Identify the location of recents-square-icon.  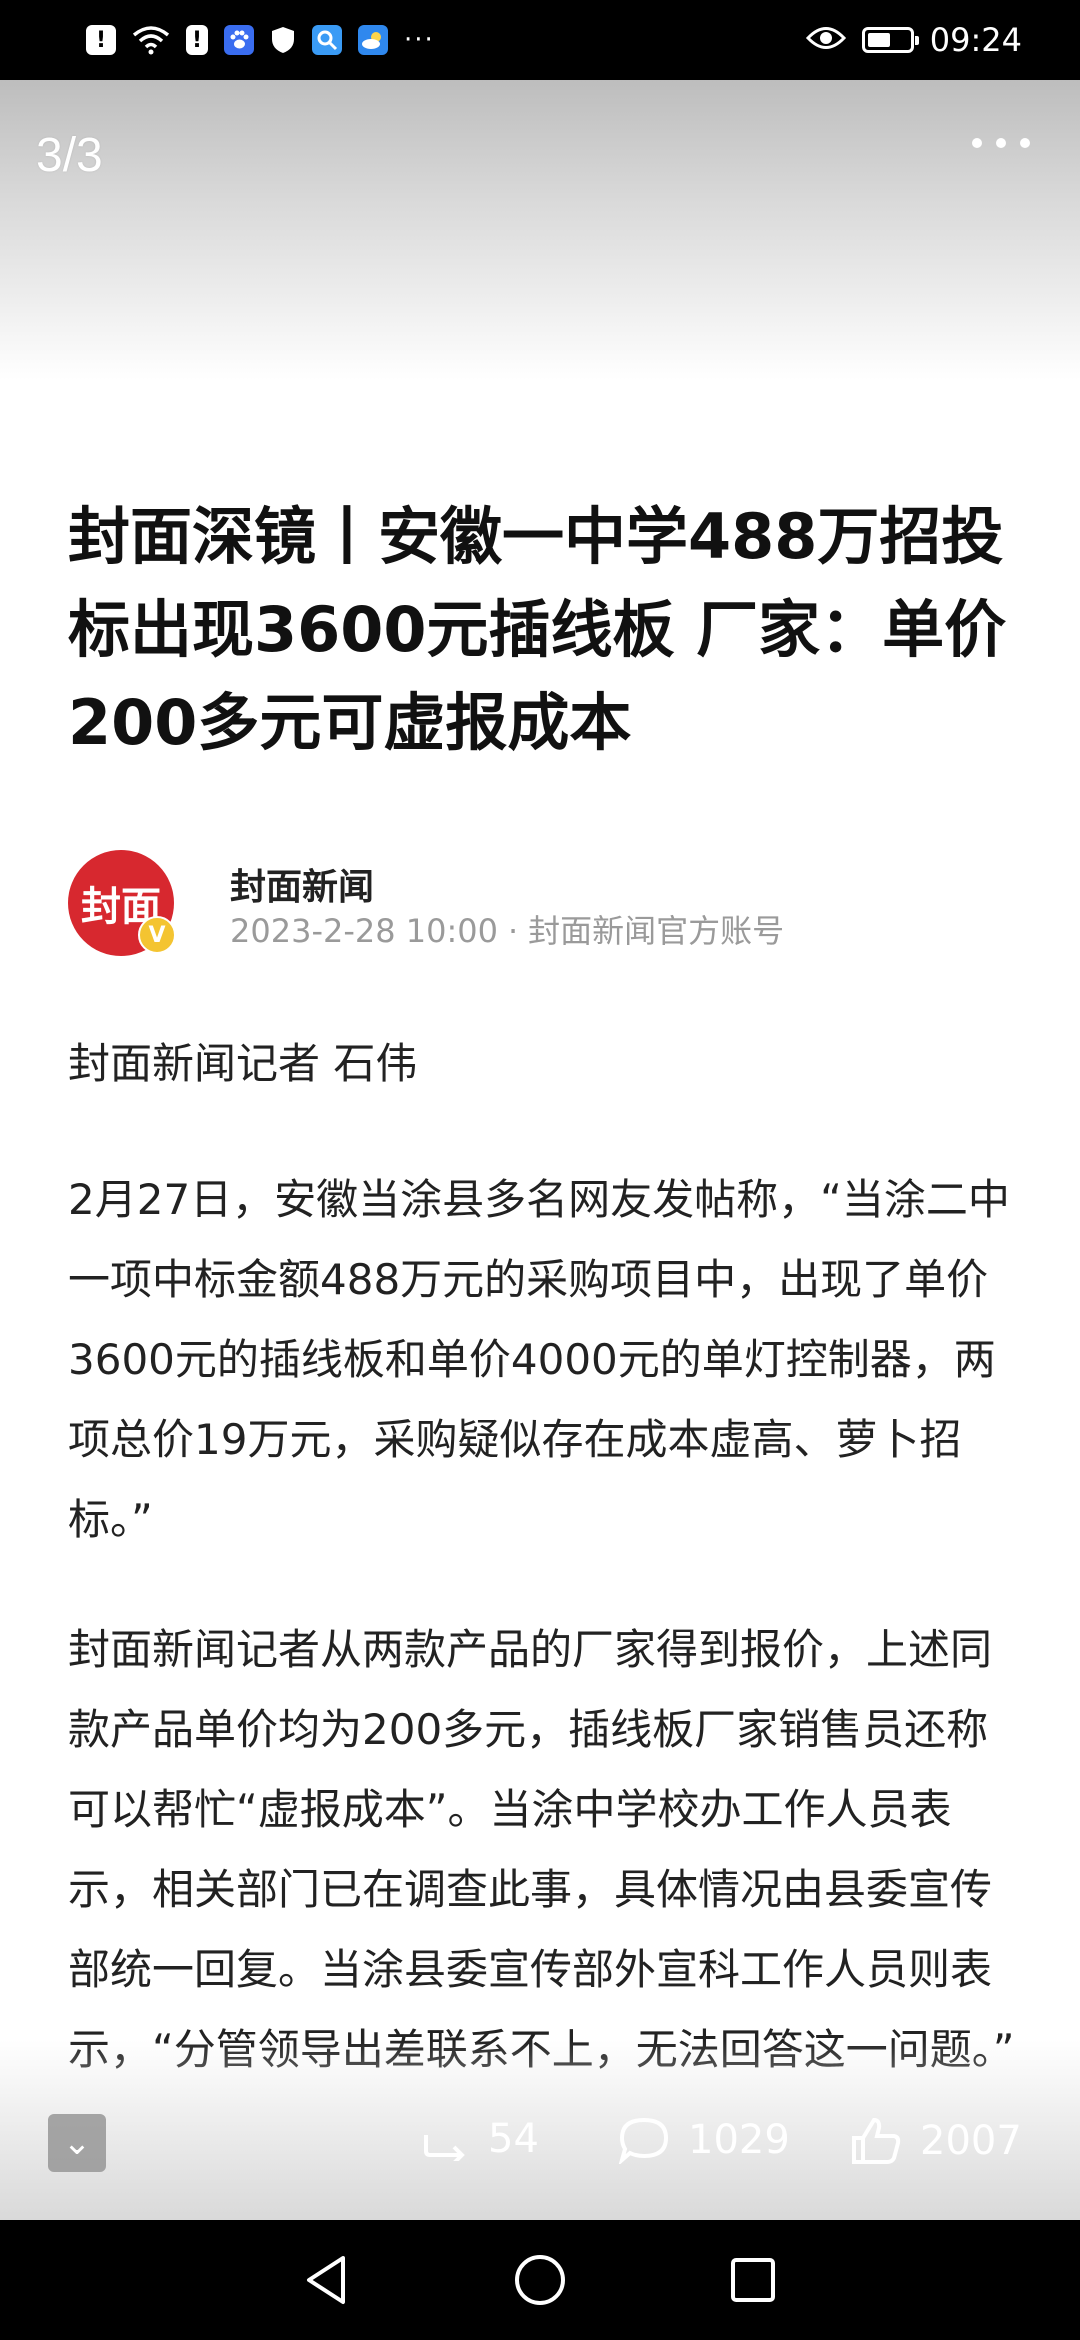
(753, 2280).